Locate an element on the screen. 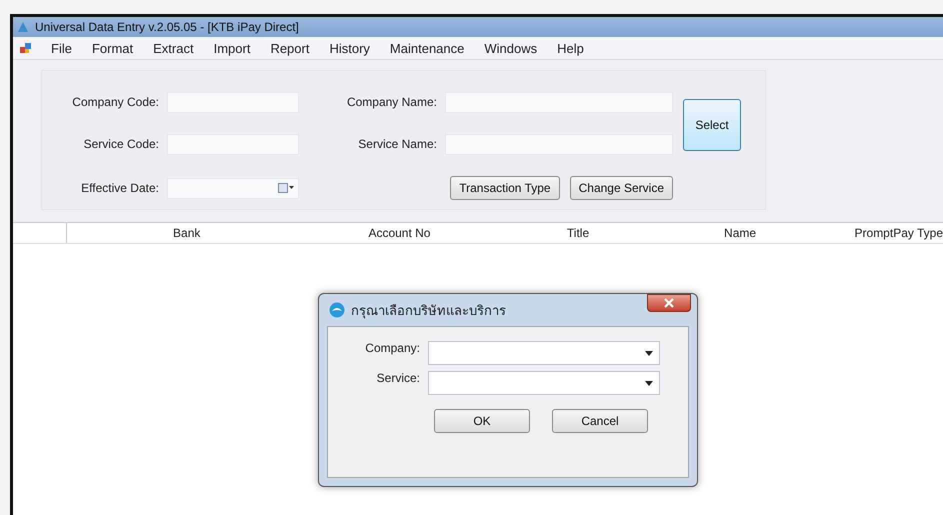 The width and height of the screenshot is (943, 515). app-icon is located at coordinates (23, 27).